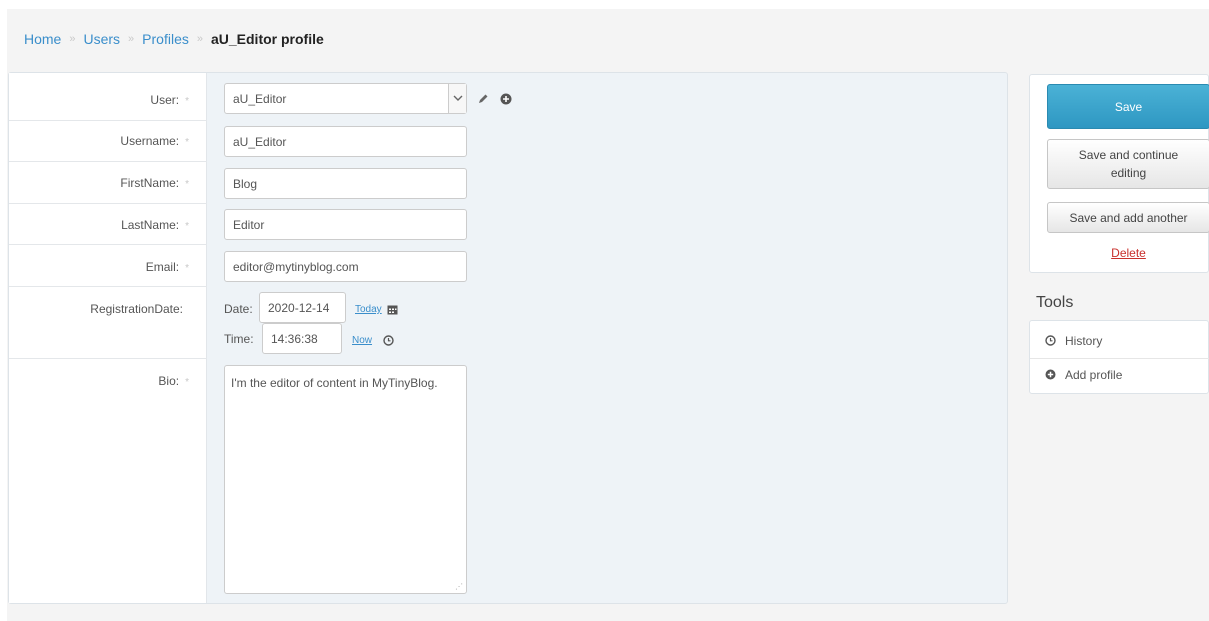 The image size is (1209, 621). What do you see at coordinates (267, 39) in the screenshot?
I see `breadcrumb-current: aU_Editor profile` at bounding box center [267, 39].